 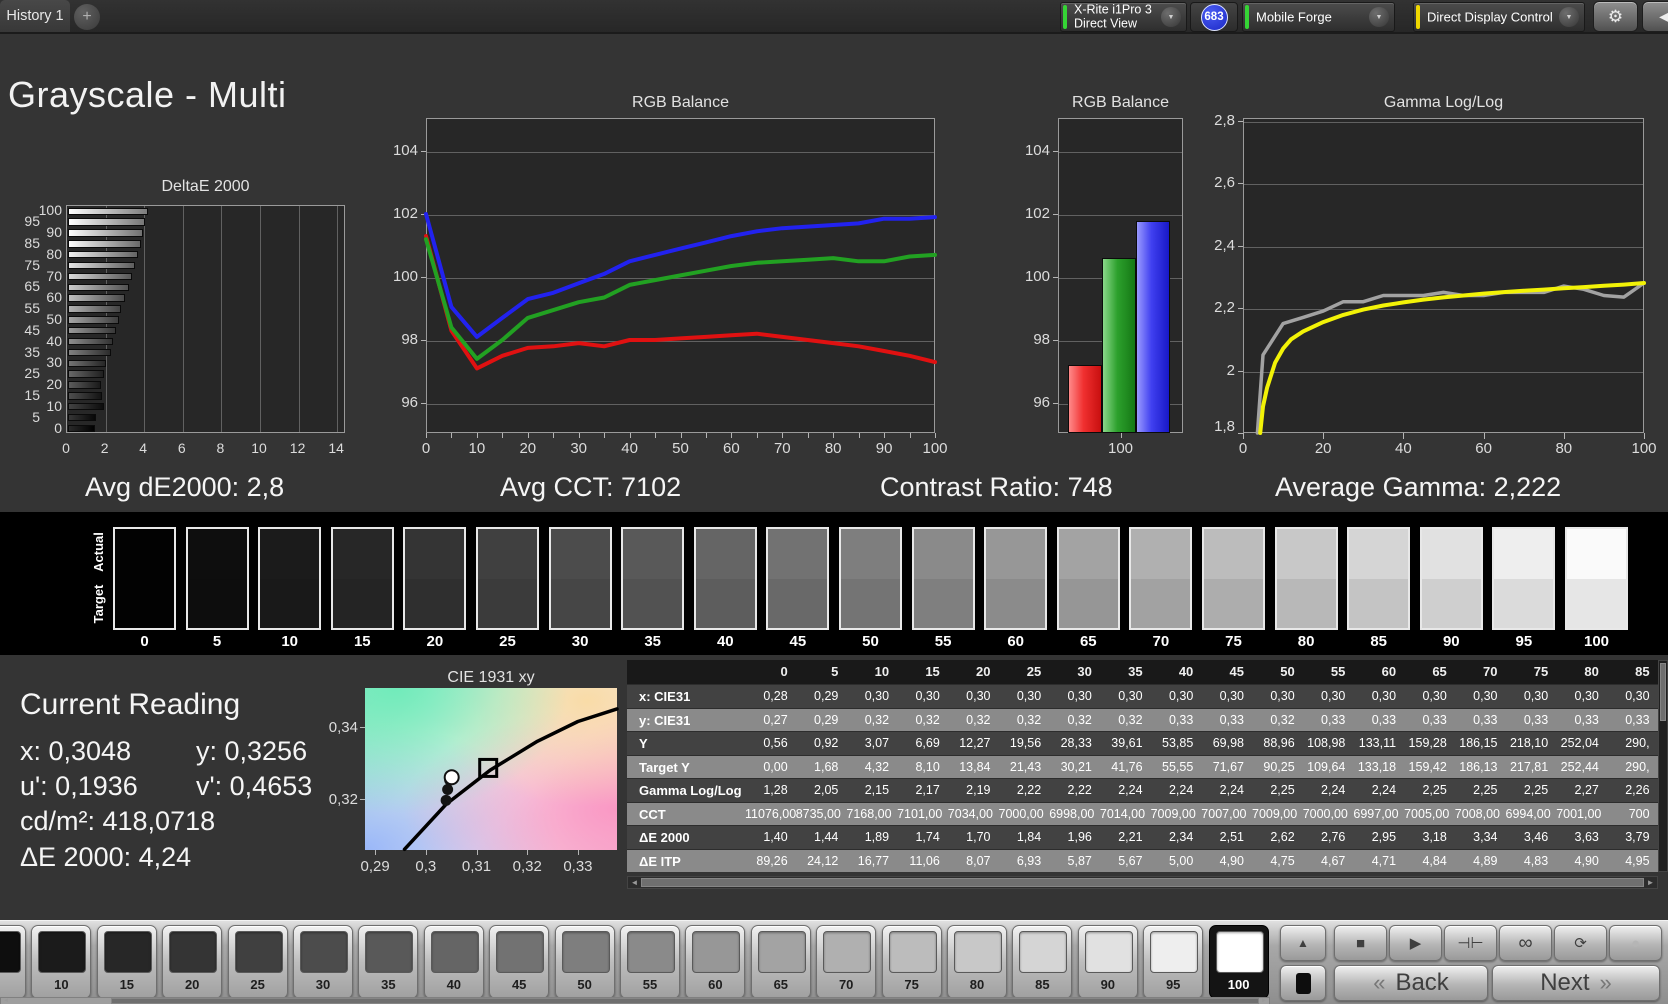 What do you see at coordinates (1615, 16) in the screenshot?
I see `settings-button: ⚙` at bounding box center [1615, 16].